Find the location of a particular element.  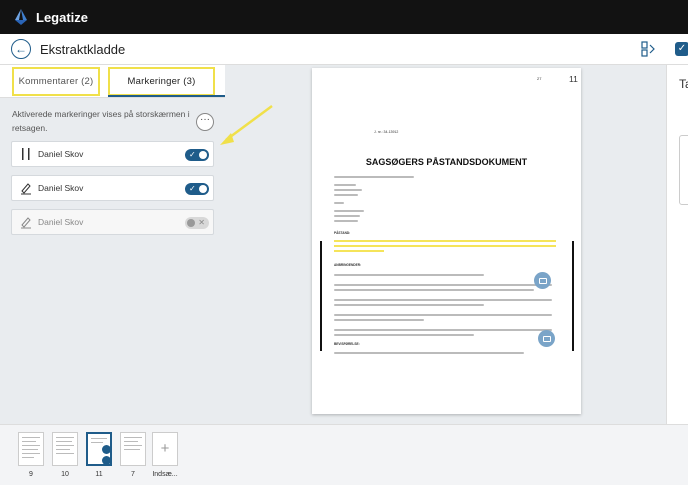

section-heading: PÅSTAND: is located at coordinates (342, 233).